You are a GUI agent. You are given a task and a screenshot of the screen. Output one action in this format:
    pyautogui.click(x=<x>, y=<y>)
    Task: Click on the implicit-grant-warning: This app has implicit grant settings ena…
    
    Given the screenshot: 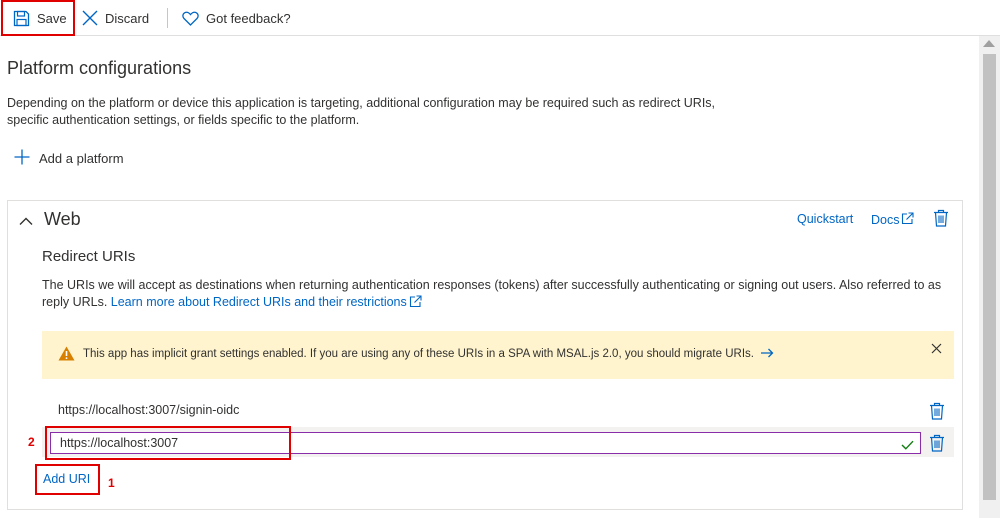 What is the action you would take?
    pyautogui.click(x=498, y=355)
    